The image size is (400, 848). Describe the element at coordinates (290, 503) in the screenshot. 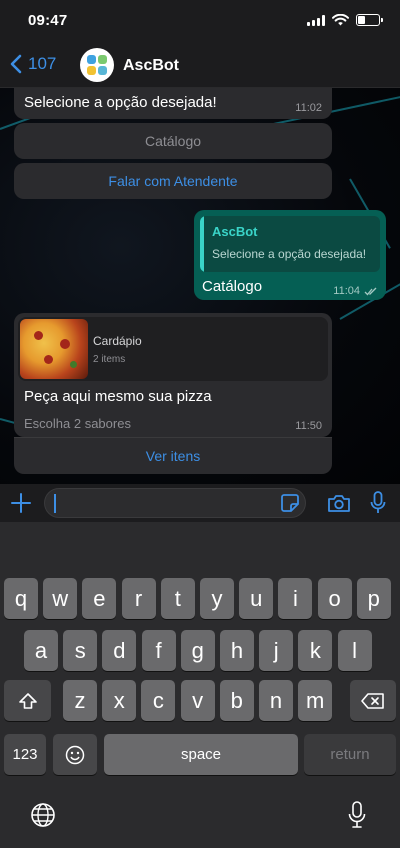

I see `sticker-icon` at that location.